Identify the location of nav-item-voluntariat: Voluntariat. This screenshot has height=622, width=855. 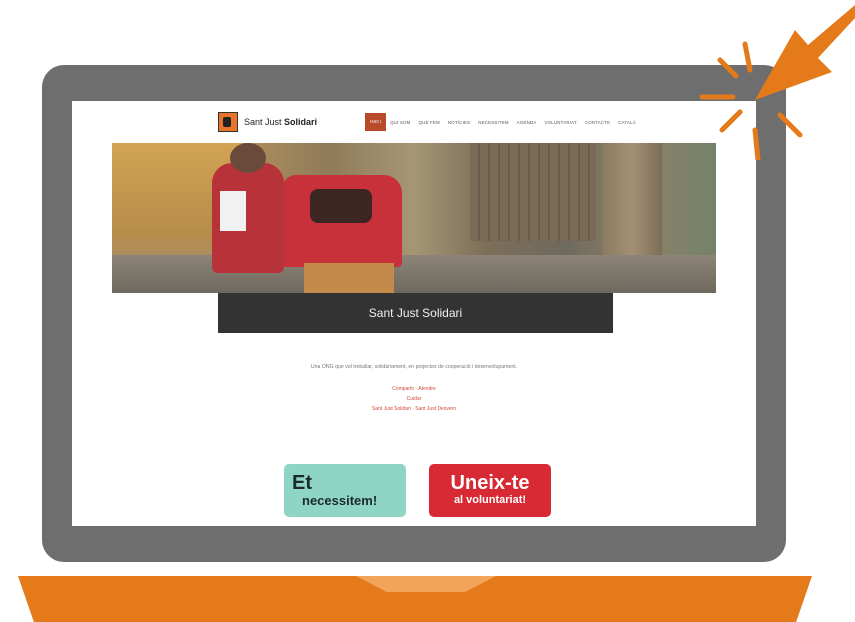
(561, 122).